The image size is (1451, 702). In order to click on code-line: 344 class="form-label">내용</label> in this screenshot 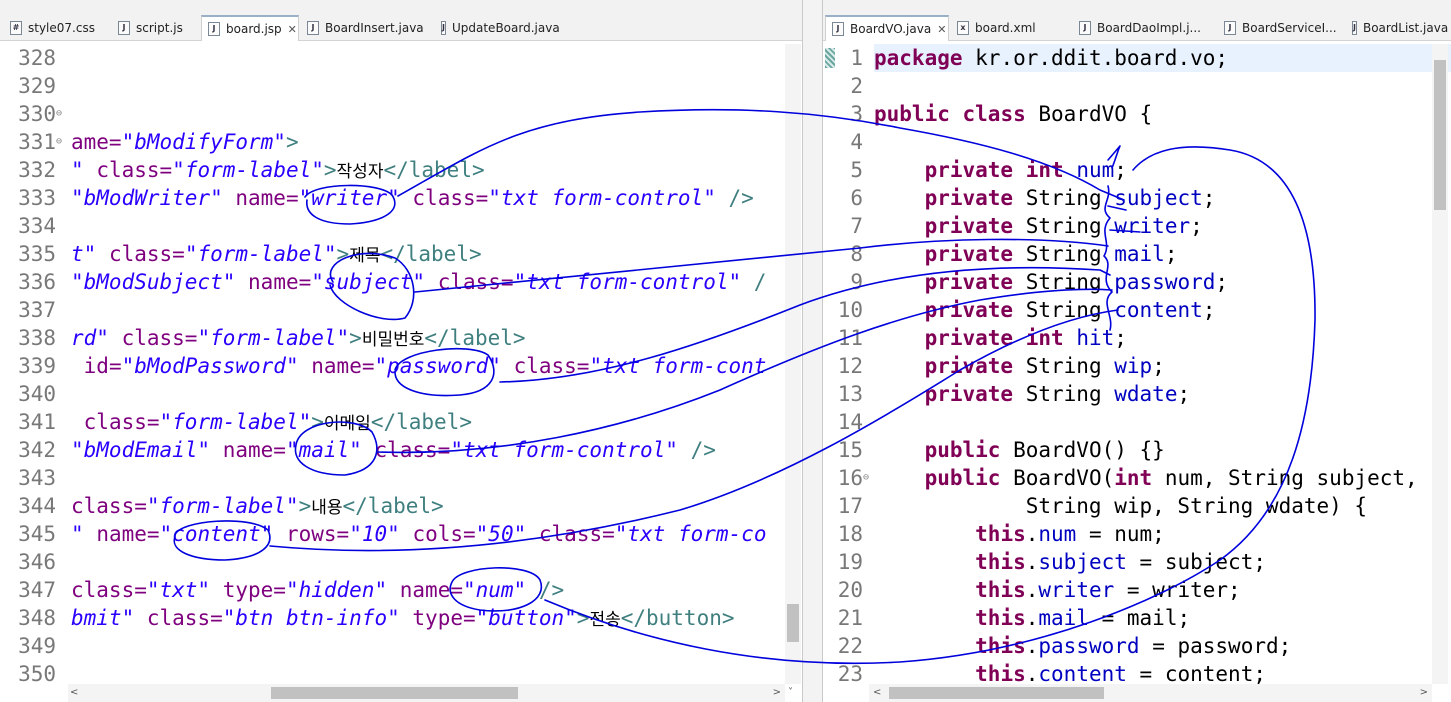, I will do `click(401, 506)`.